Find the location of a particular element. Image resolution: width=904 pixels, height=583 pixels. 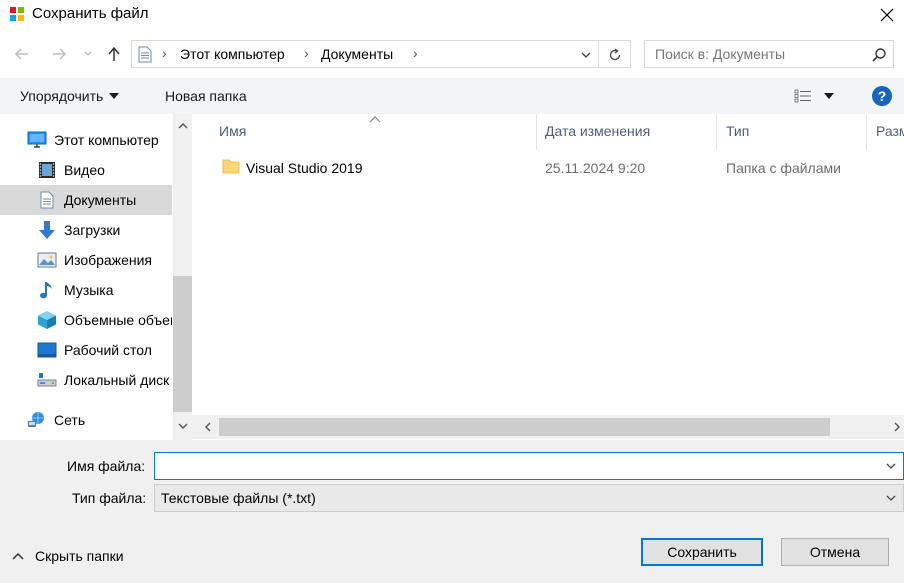

filename-dropdown-button is located at coordinates (891, 466).